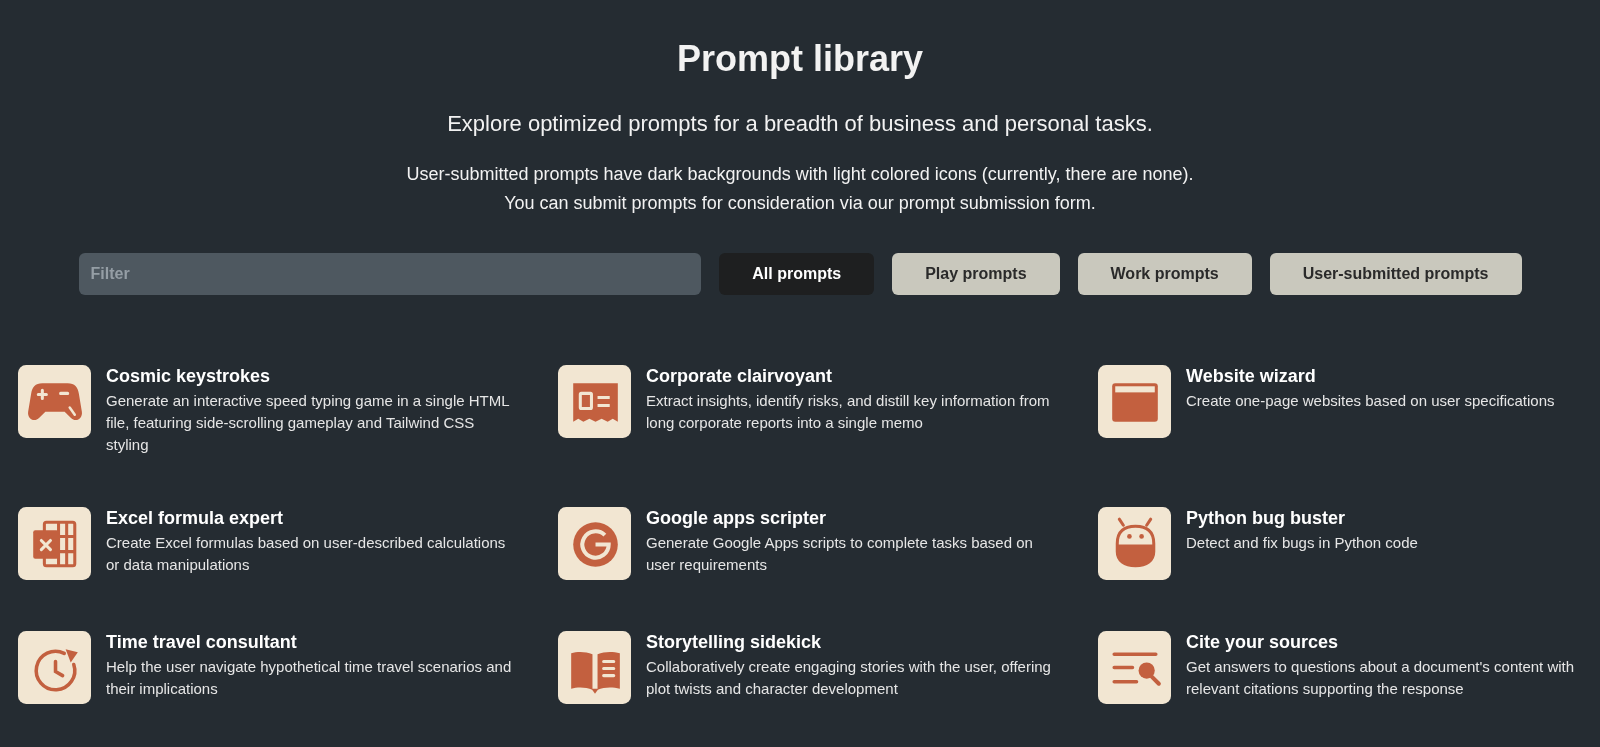  I want to click on letter-g-icon, so click(594, 543).